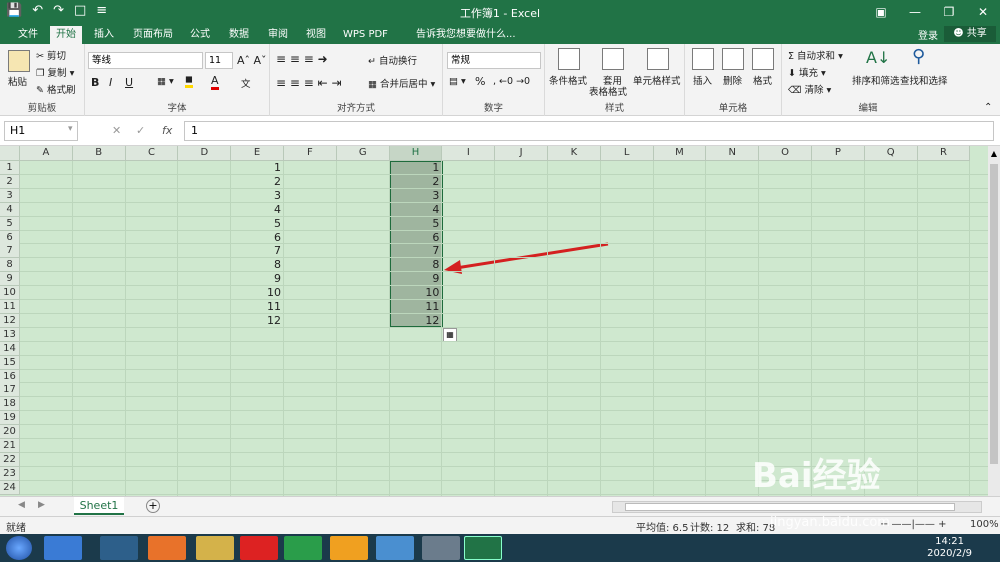 This screenshot has width=1000, height=562. What do you see at coordinates (145, 60) in the screenshot?
I see `font-name-select: 等线` at bounding box center [145, 60].